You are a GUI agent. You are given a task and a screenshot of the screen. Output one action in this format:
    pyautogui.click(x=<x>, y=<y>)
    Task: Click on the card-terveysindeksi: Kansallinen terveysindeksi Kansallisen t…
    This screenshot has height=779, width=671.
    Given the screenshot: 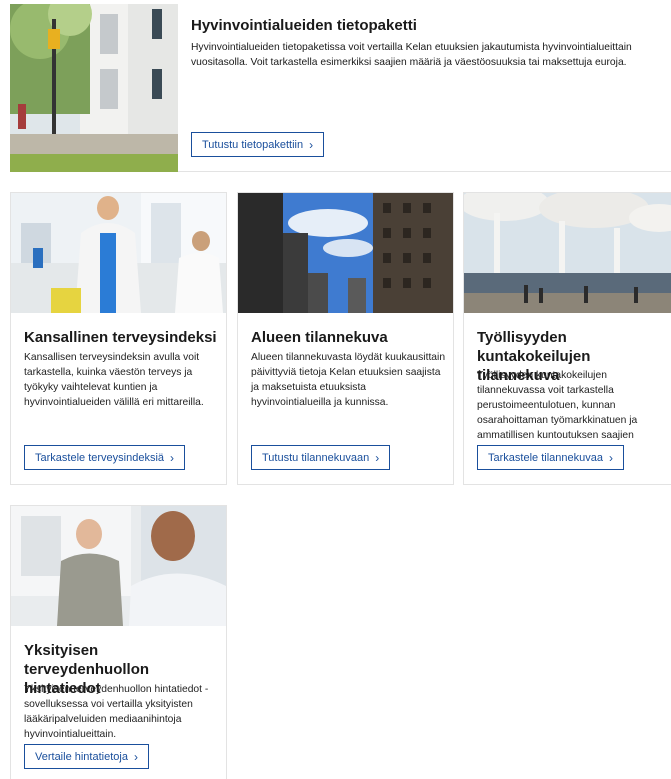 What is the action you would take?
    pyautogui.click(x=118, y=338)
    